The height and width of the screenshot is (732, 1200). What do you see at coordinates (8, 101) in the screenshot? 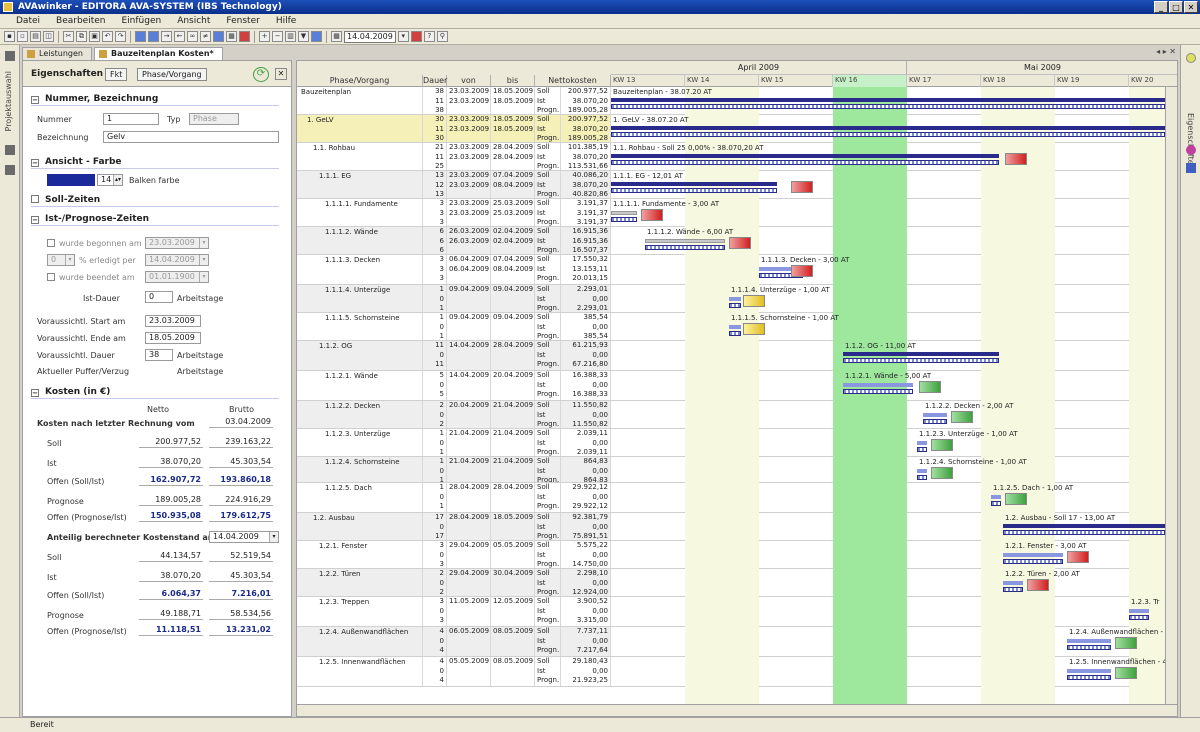
I see `left-strip-label: Projektauswahl` at bounding box center [8, 101].